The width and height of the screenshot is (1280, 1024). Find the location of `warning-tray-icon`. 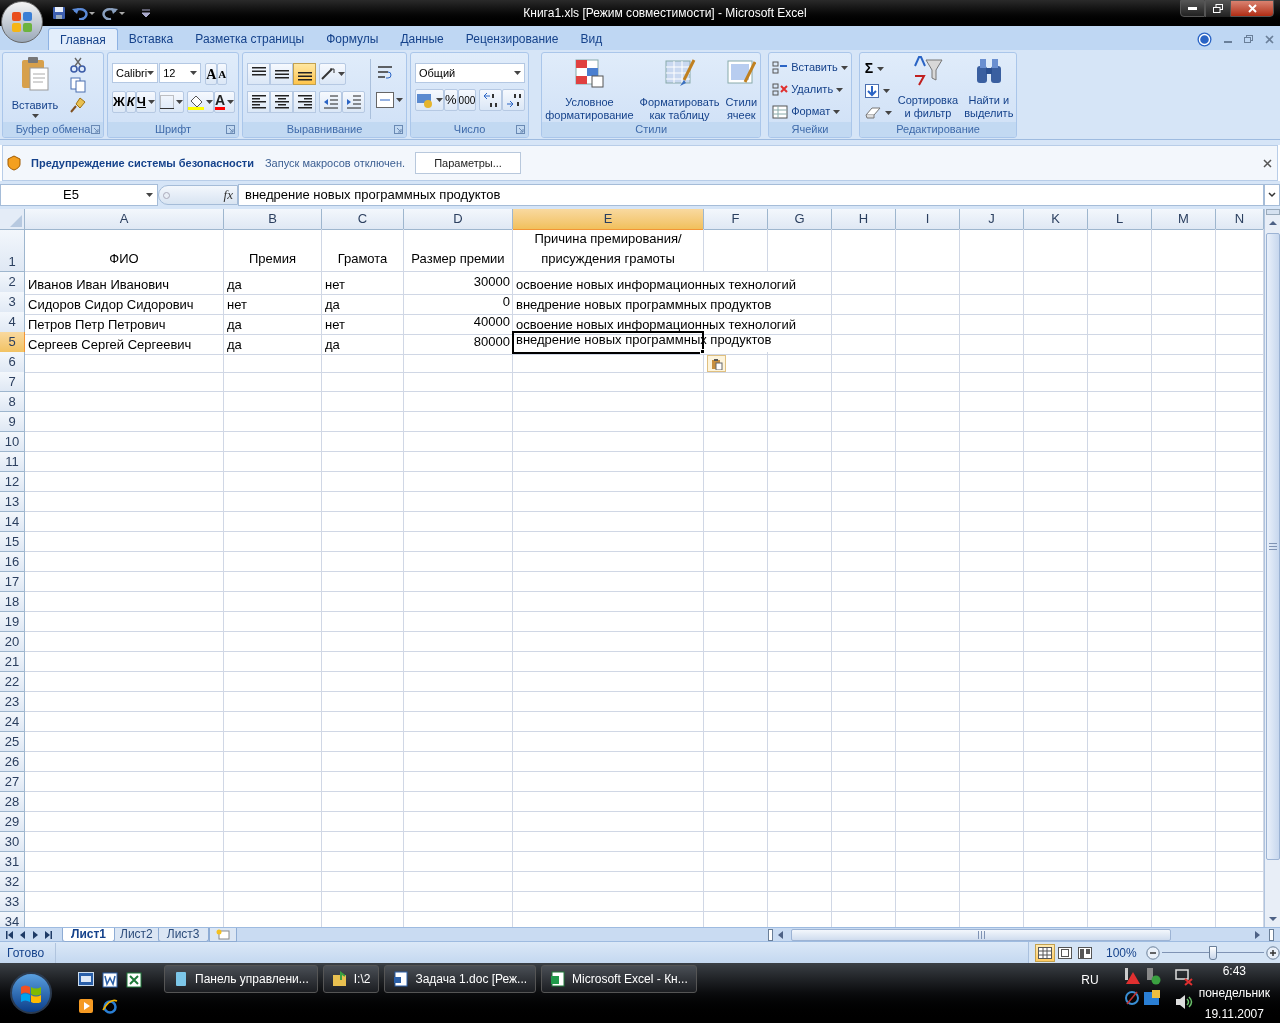

warning-tray-icon is located at coordinates (1131, 976).